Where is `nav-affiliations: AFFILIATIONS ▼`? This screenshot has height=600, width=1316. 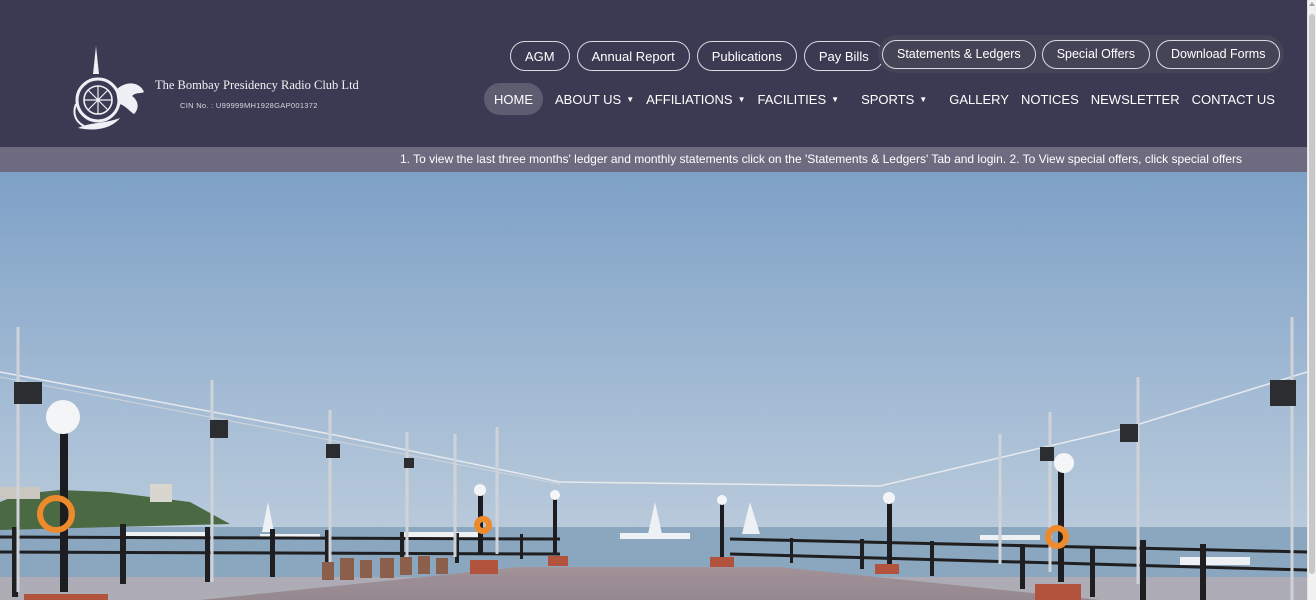
nav-affiliations: AFFILIATIONS ▼ is located at coordinates (695, 99).